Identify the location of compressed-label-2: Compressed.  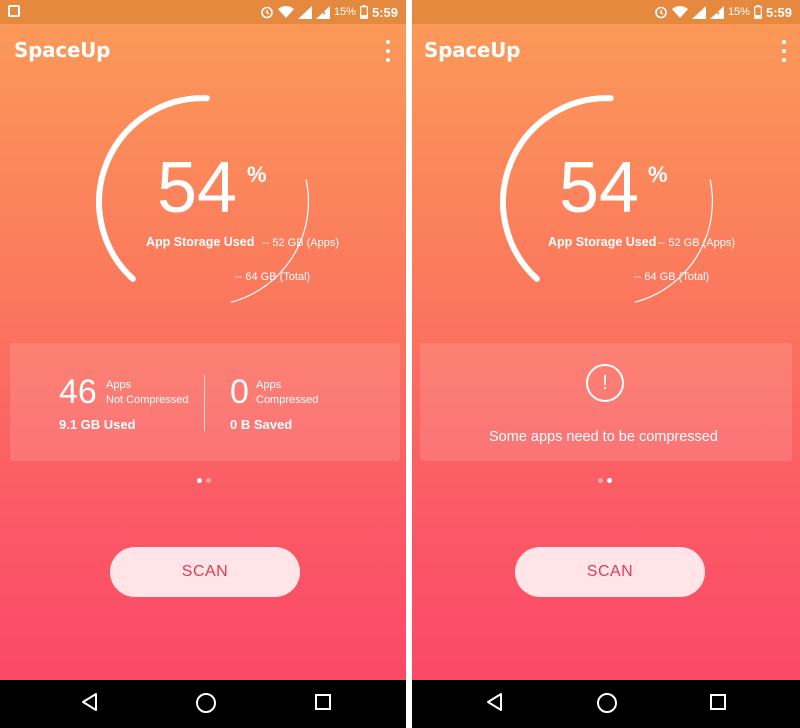
(287, 400).